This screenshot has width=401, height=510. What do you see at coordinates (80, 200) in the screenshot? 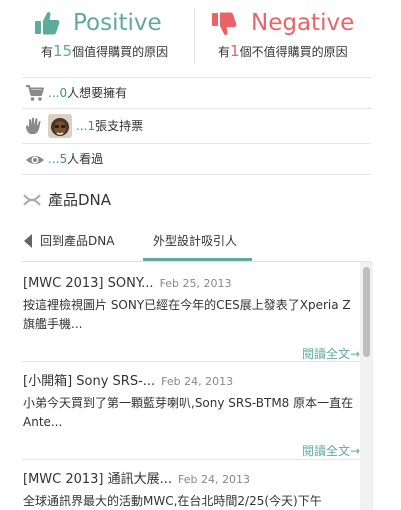
I see `product-dna-title: 產品DNA` at bounding box center [80, 200].